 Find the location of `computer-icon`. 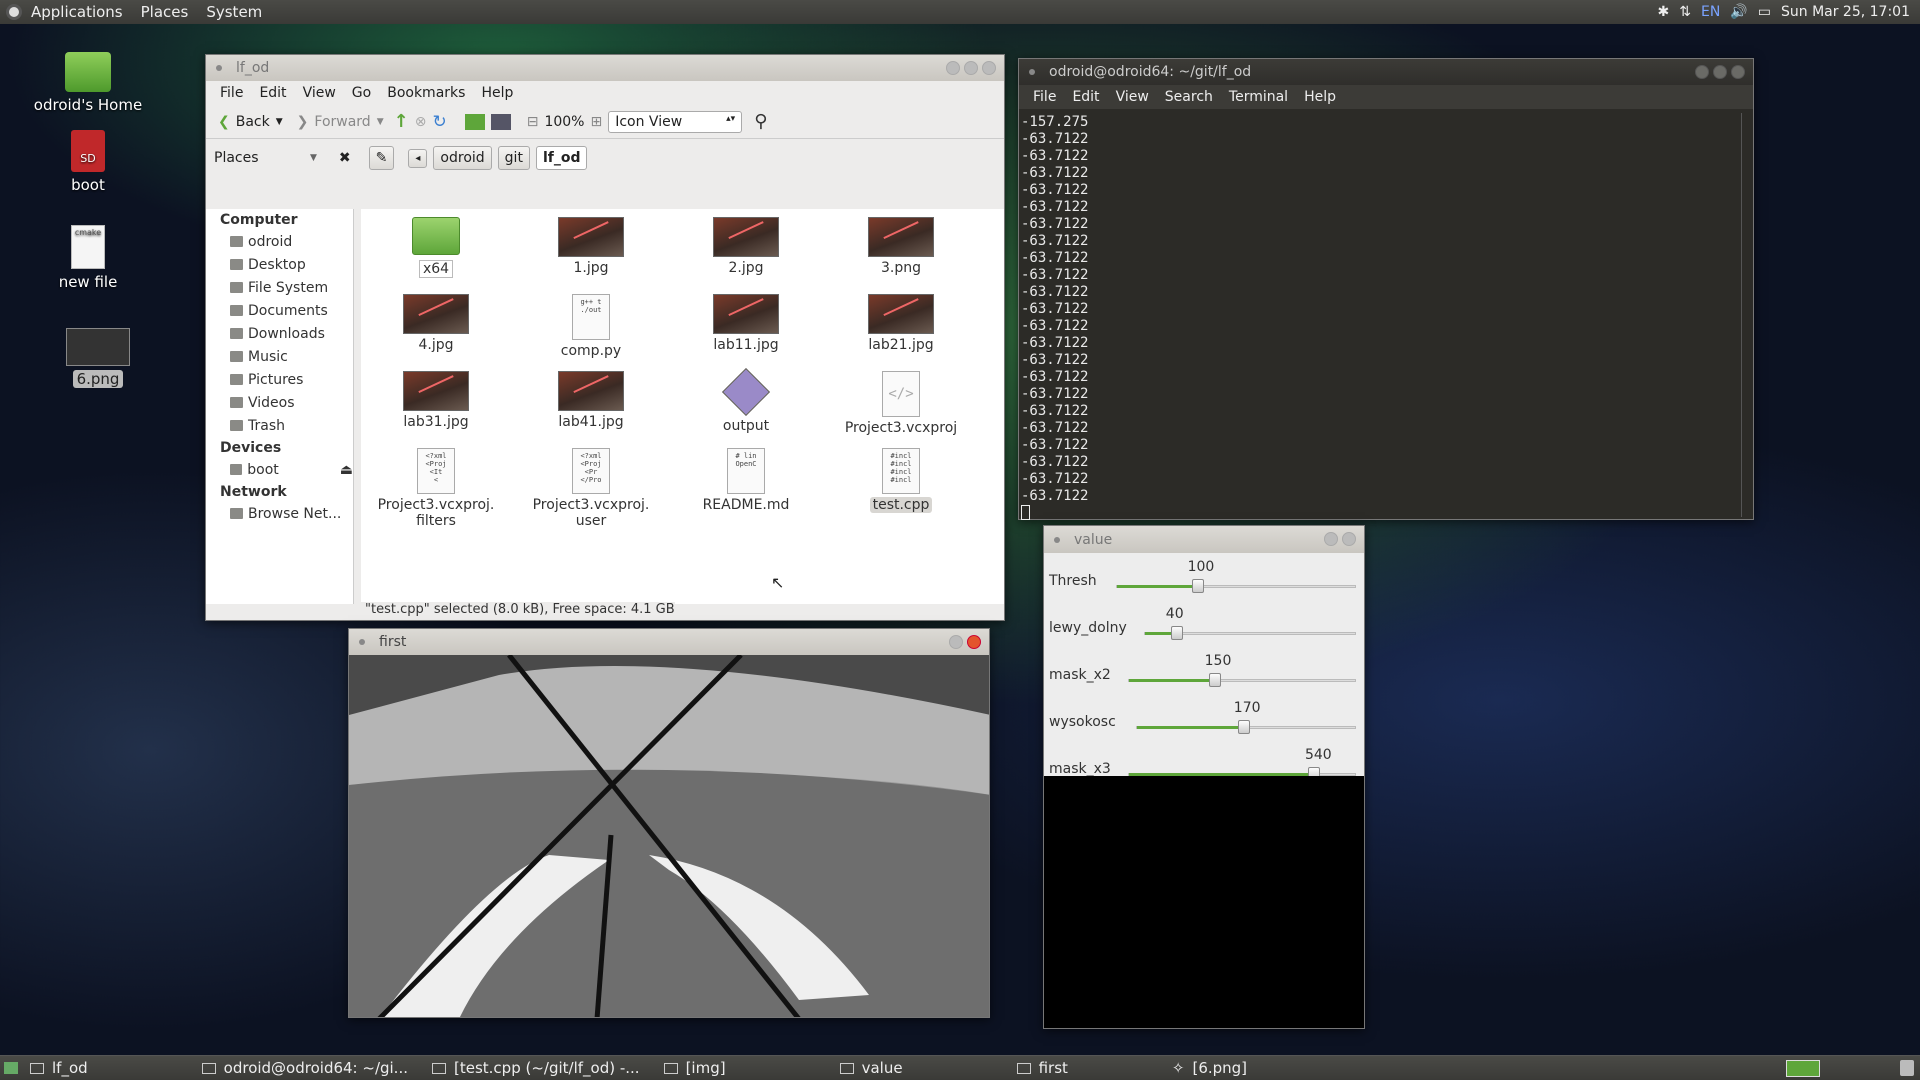

computer-icon is located at coordinates (500, 121).